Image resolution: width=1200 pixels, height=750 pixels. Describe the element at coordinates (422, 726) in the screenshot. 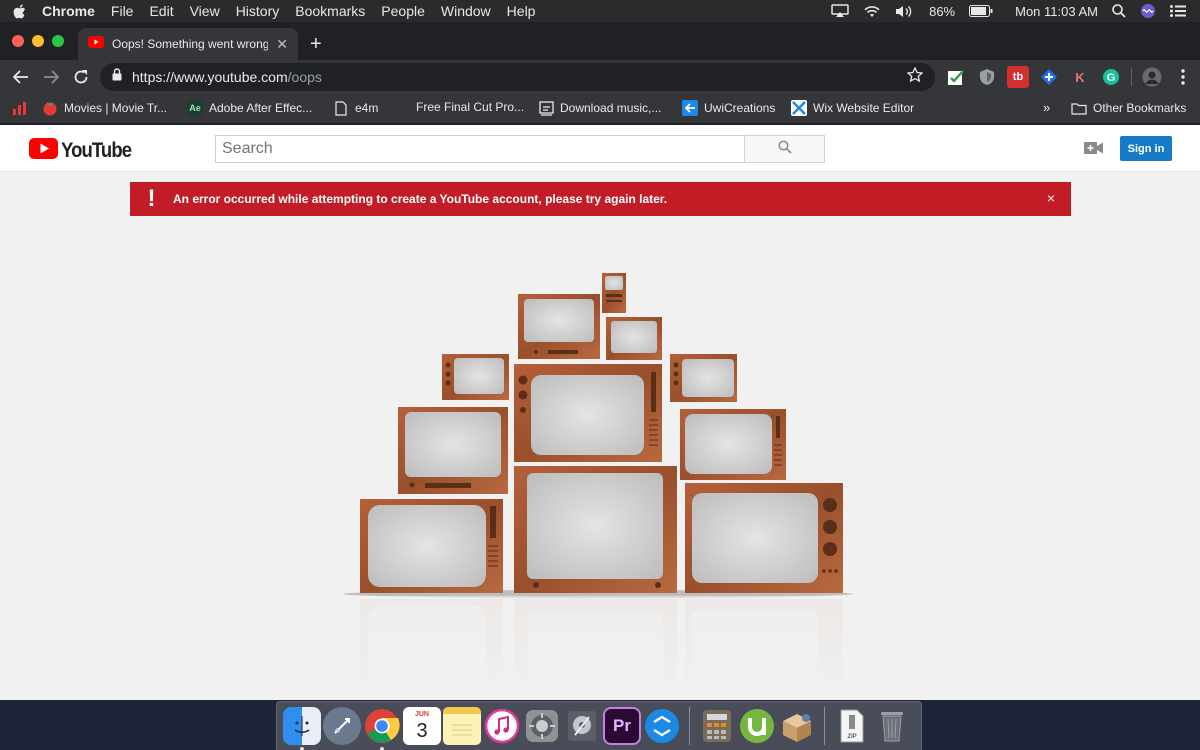

I see `calendar-icon: JUN 3` at that location.